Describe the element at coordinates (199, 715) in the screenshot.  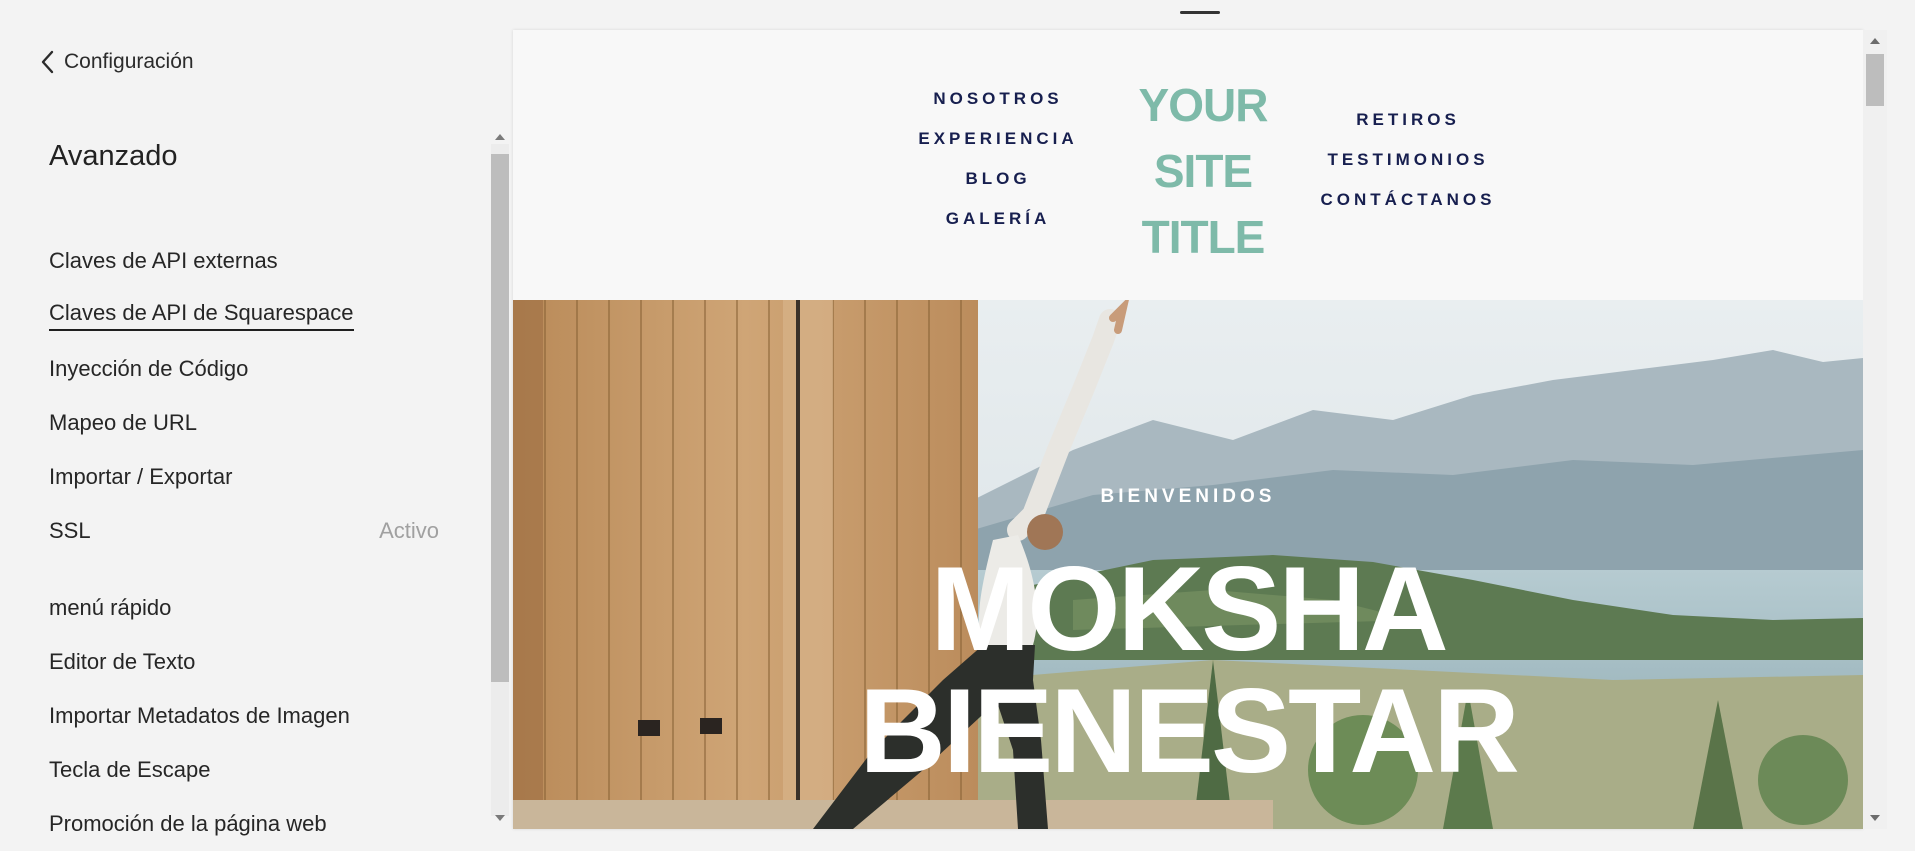
I see `menu-item-label: Importar Metadatos de Imagen` at that location.